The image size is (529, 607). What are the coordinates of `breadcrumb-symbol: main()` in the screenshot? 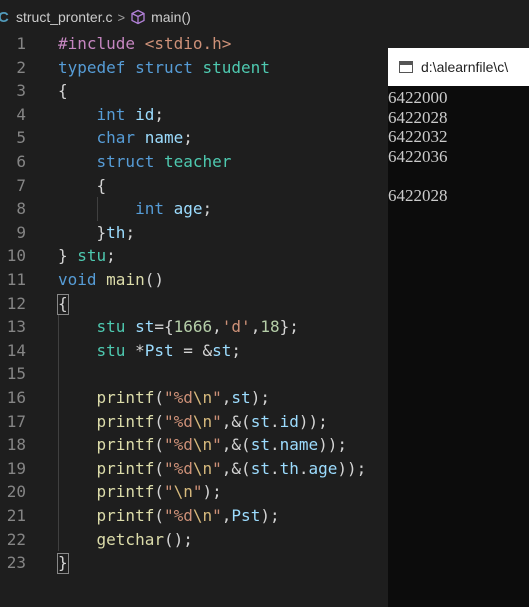 It's located at (160, 17).